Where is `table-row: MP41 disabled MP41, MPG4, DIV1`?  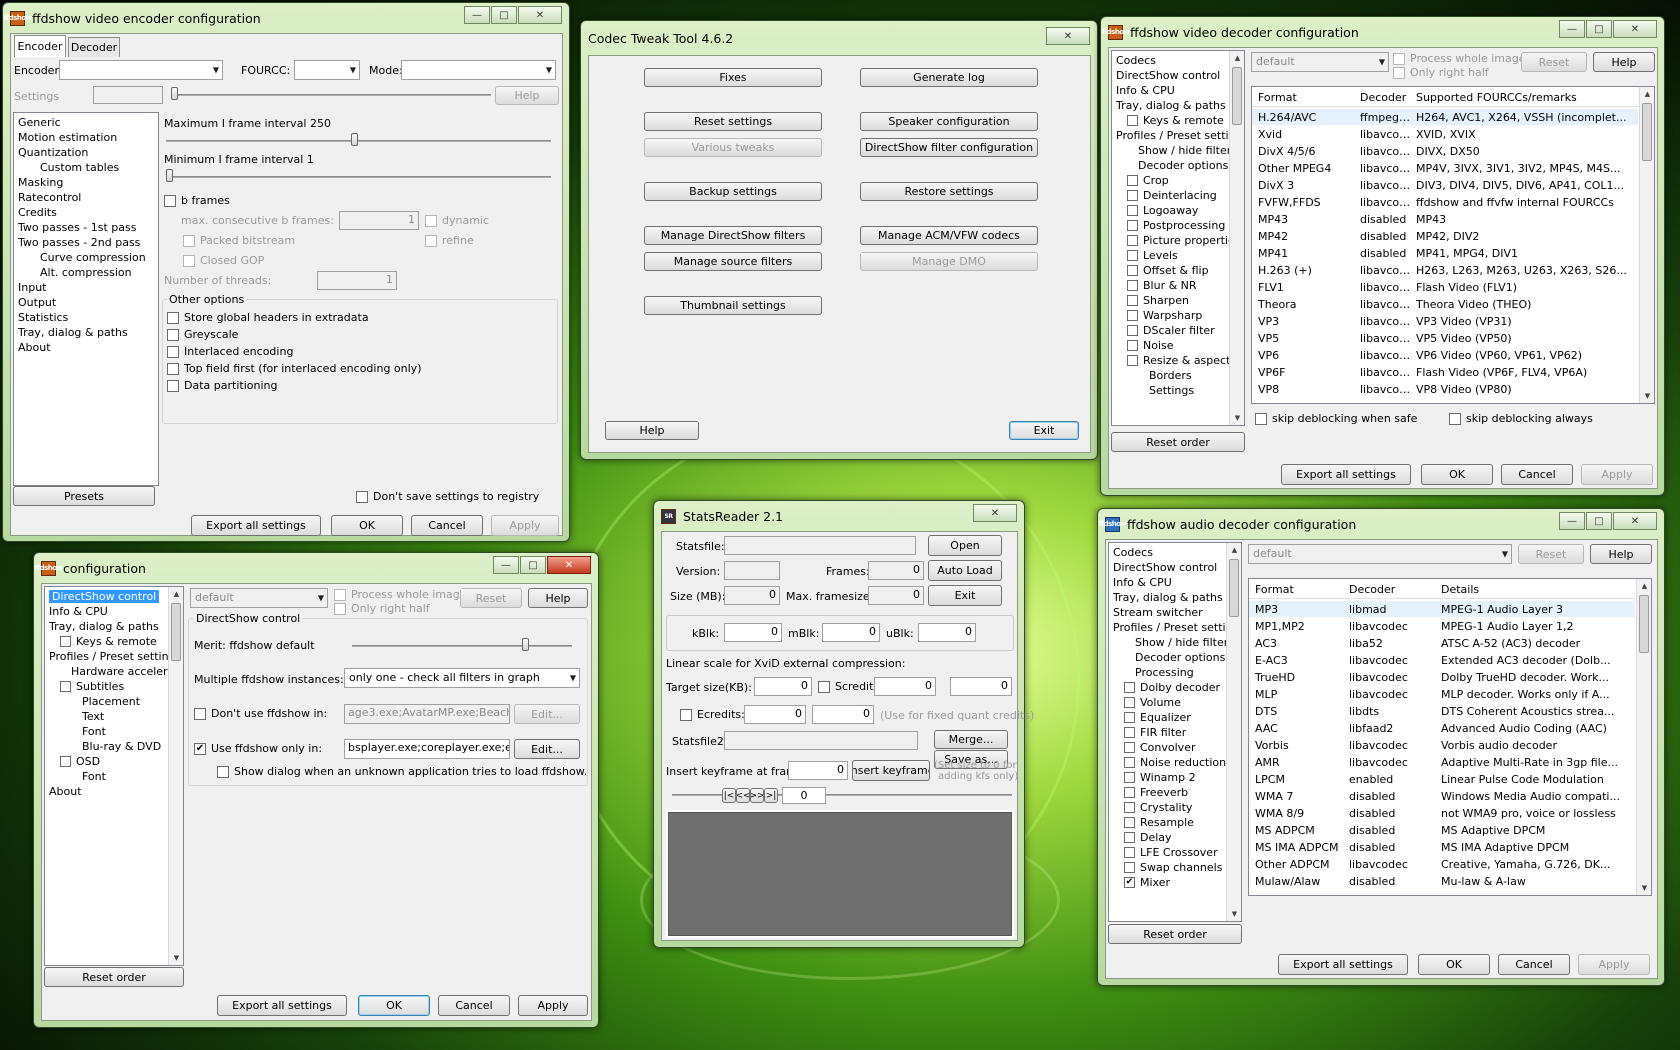 table-row: MP41 disabled MP41, MPG4, DIV1 is located at coordinates (1445, 253).